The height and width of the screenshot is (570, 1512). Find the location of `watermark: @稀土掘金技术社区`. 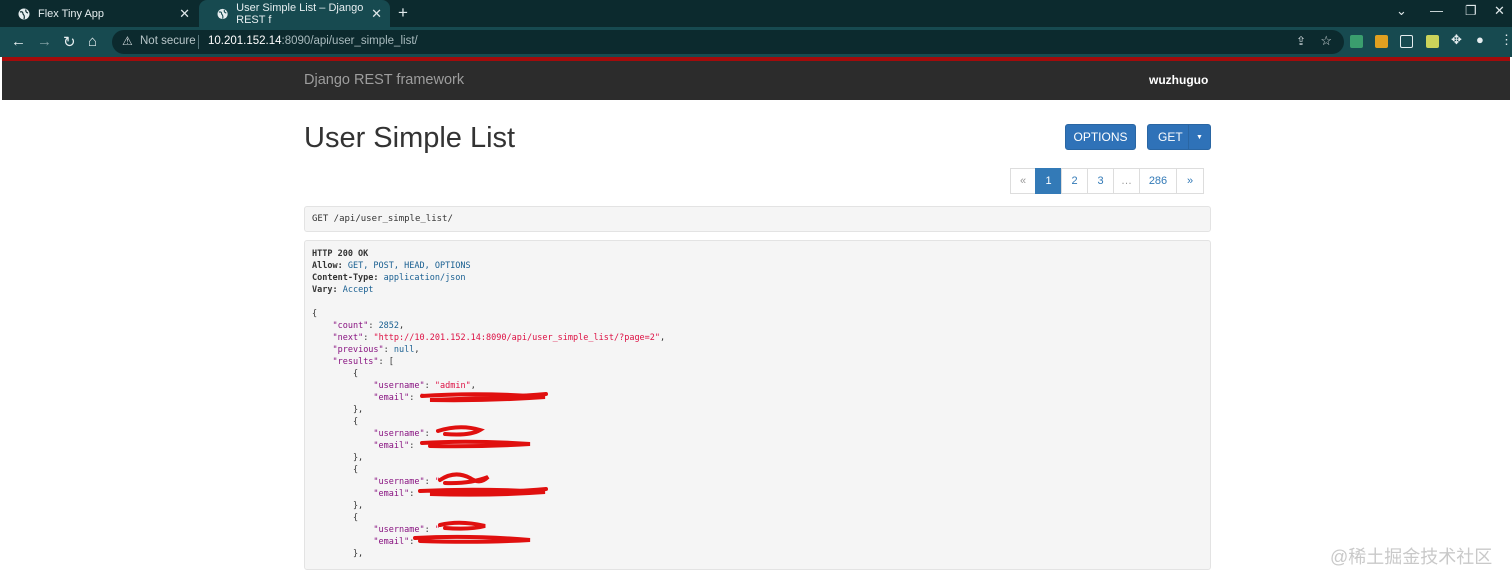

watermark: @稀土掘金技术社区 is located at coordinates (1411, 557).